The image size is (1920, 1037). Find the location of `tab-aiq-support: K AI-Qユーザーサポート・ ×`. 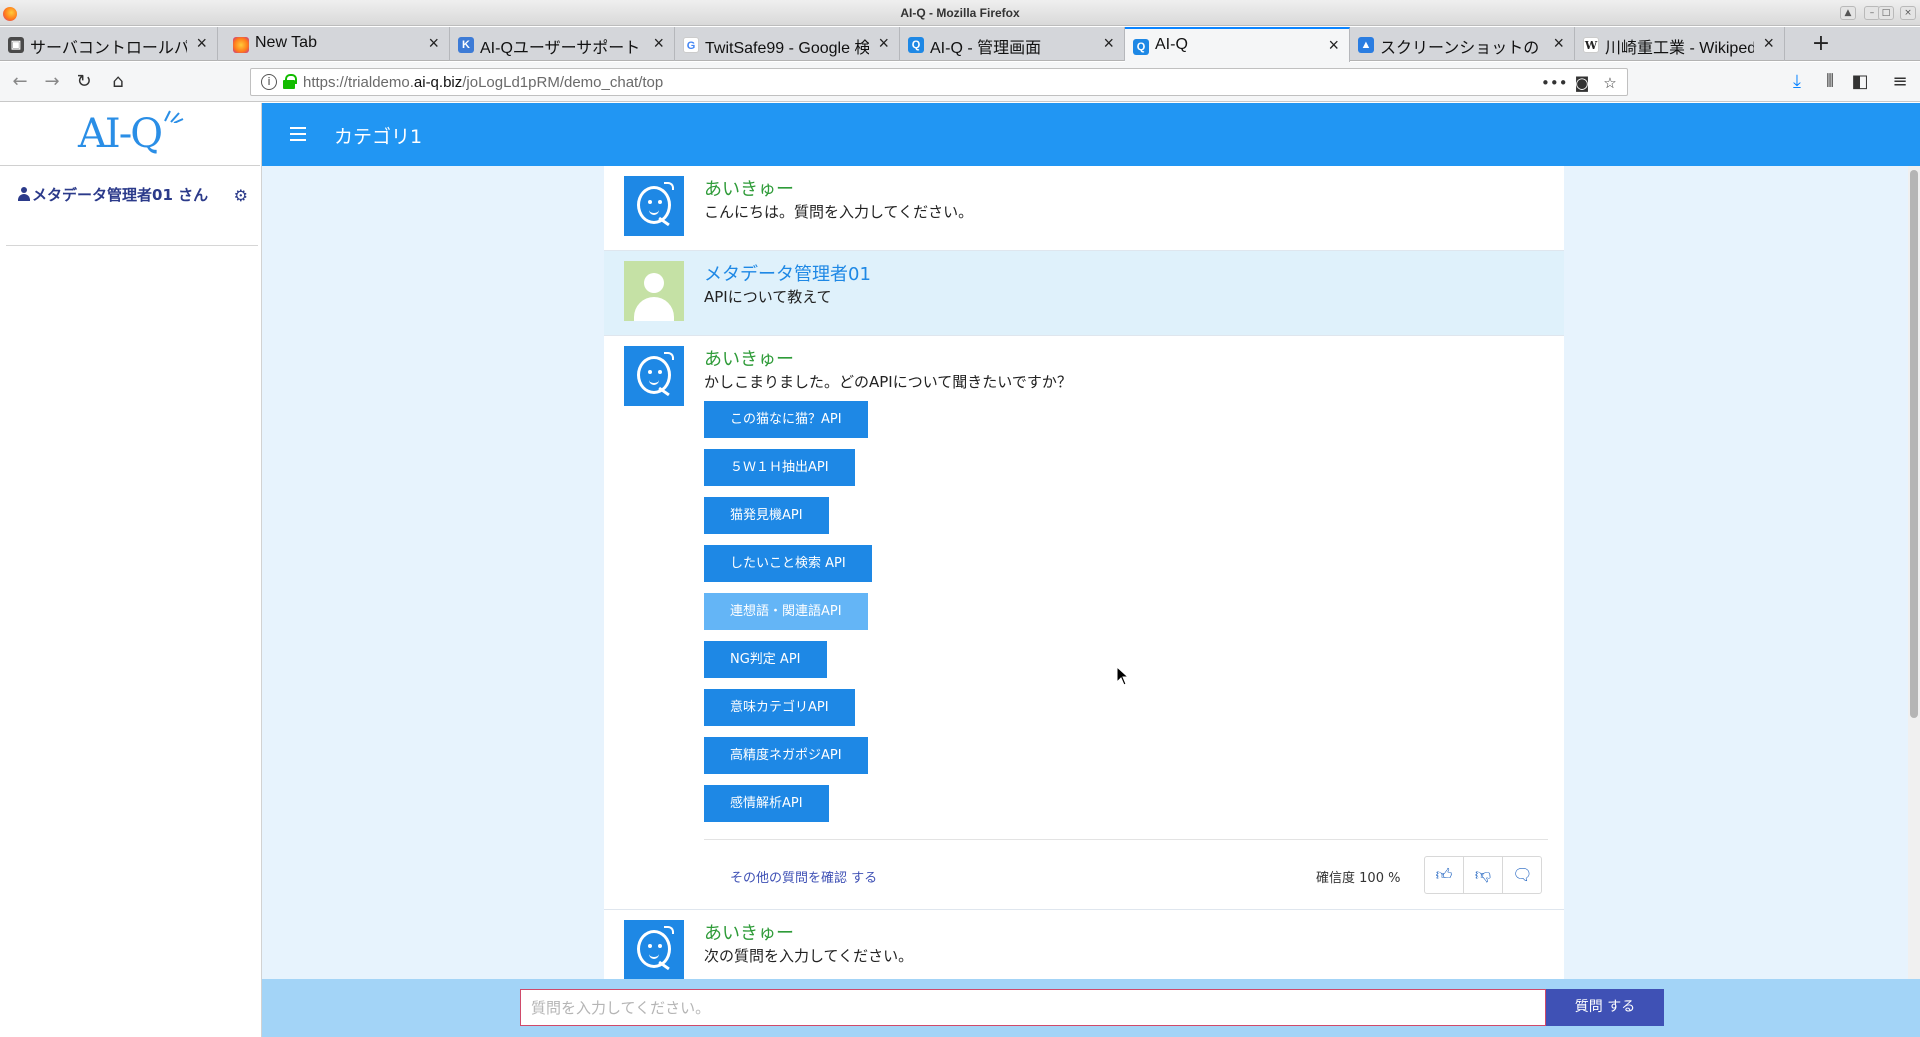

tab-aiq-support: K AI-Qユーザーサポート・ × is located at coordinates (562, 44).